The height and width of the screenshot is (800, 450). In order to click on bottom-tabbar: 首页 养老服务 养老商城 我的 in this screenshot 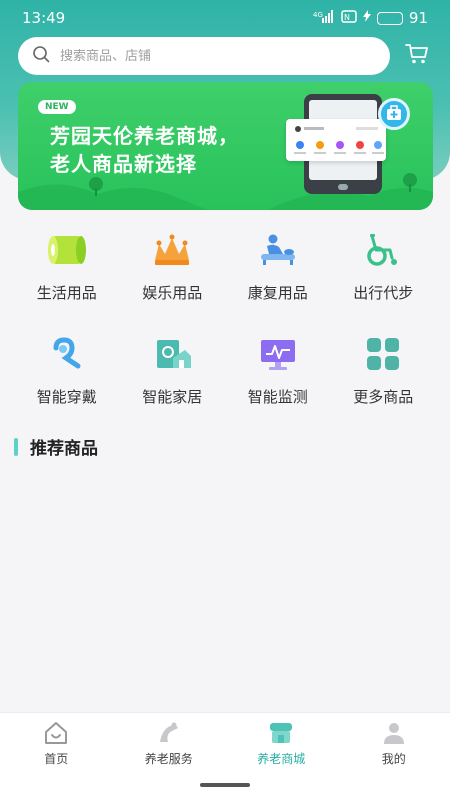, I will do `click(225, 756)`.